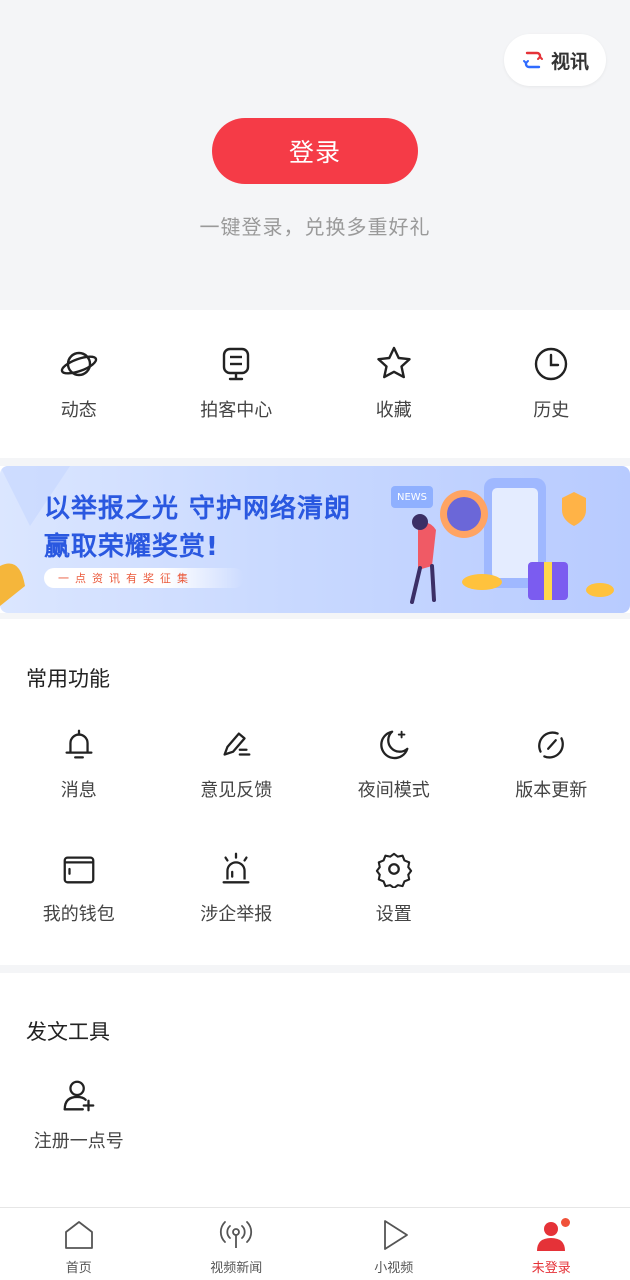 The image size is (630, 1280). I want to click on banner-headline-2: 赢取荣耀奖赏!, so click(131, 547).